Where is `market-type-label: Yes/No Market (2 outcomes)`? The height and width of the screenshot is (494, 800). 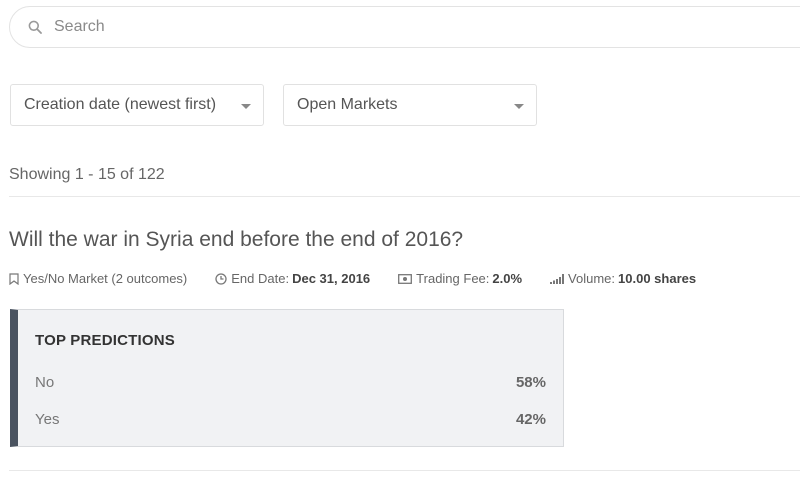 market-type-label: Yes/No Market (2 outcomes) is located at coordinates (105, 278).